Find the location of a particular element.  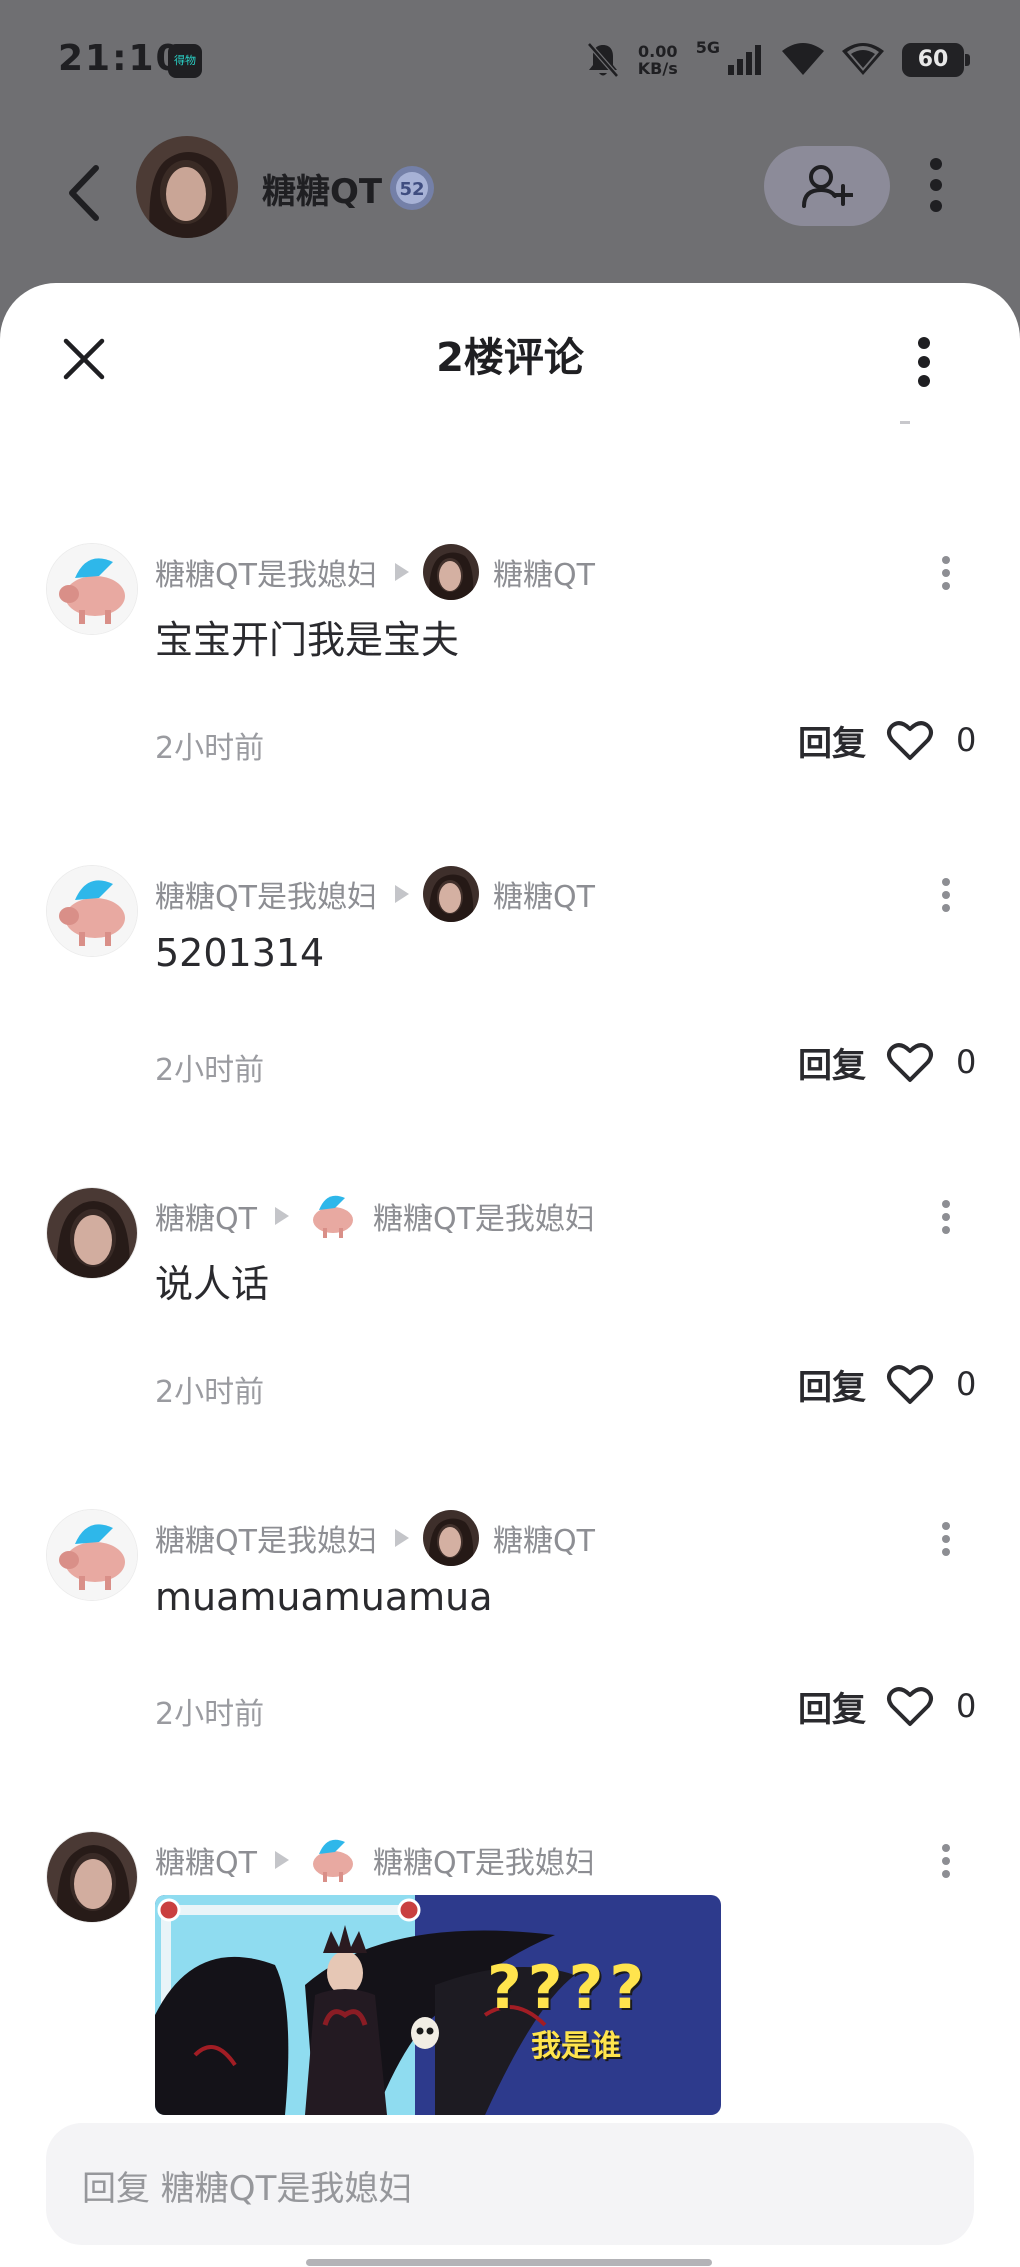

image-caption: 我是谁 is located at coordinates (576, 2046).